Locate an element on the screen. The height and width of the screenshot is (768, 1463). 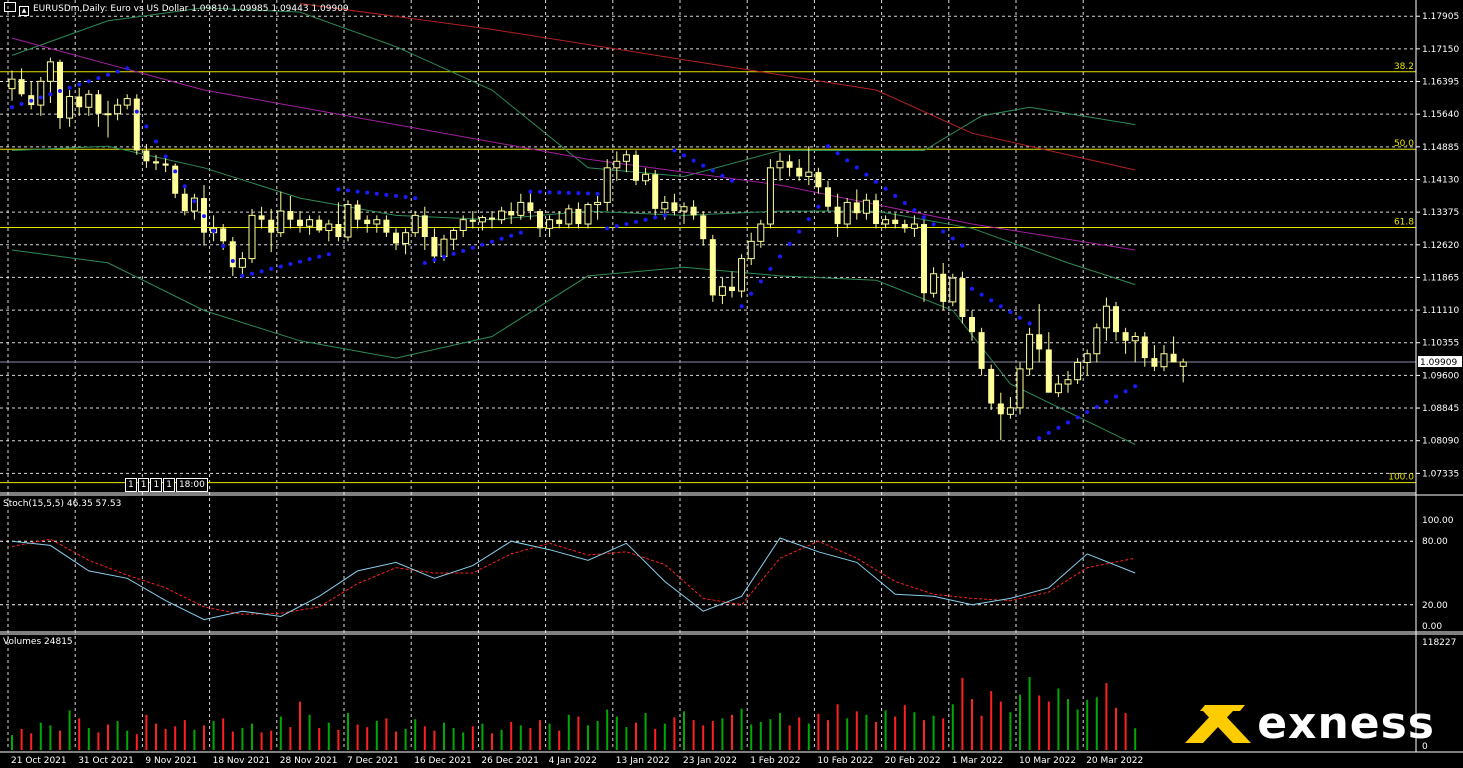
price-tick-label: 1.17150 is located at coordinates (1440, 50).